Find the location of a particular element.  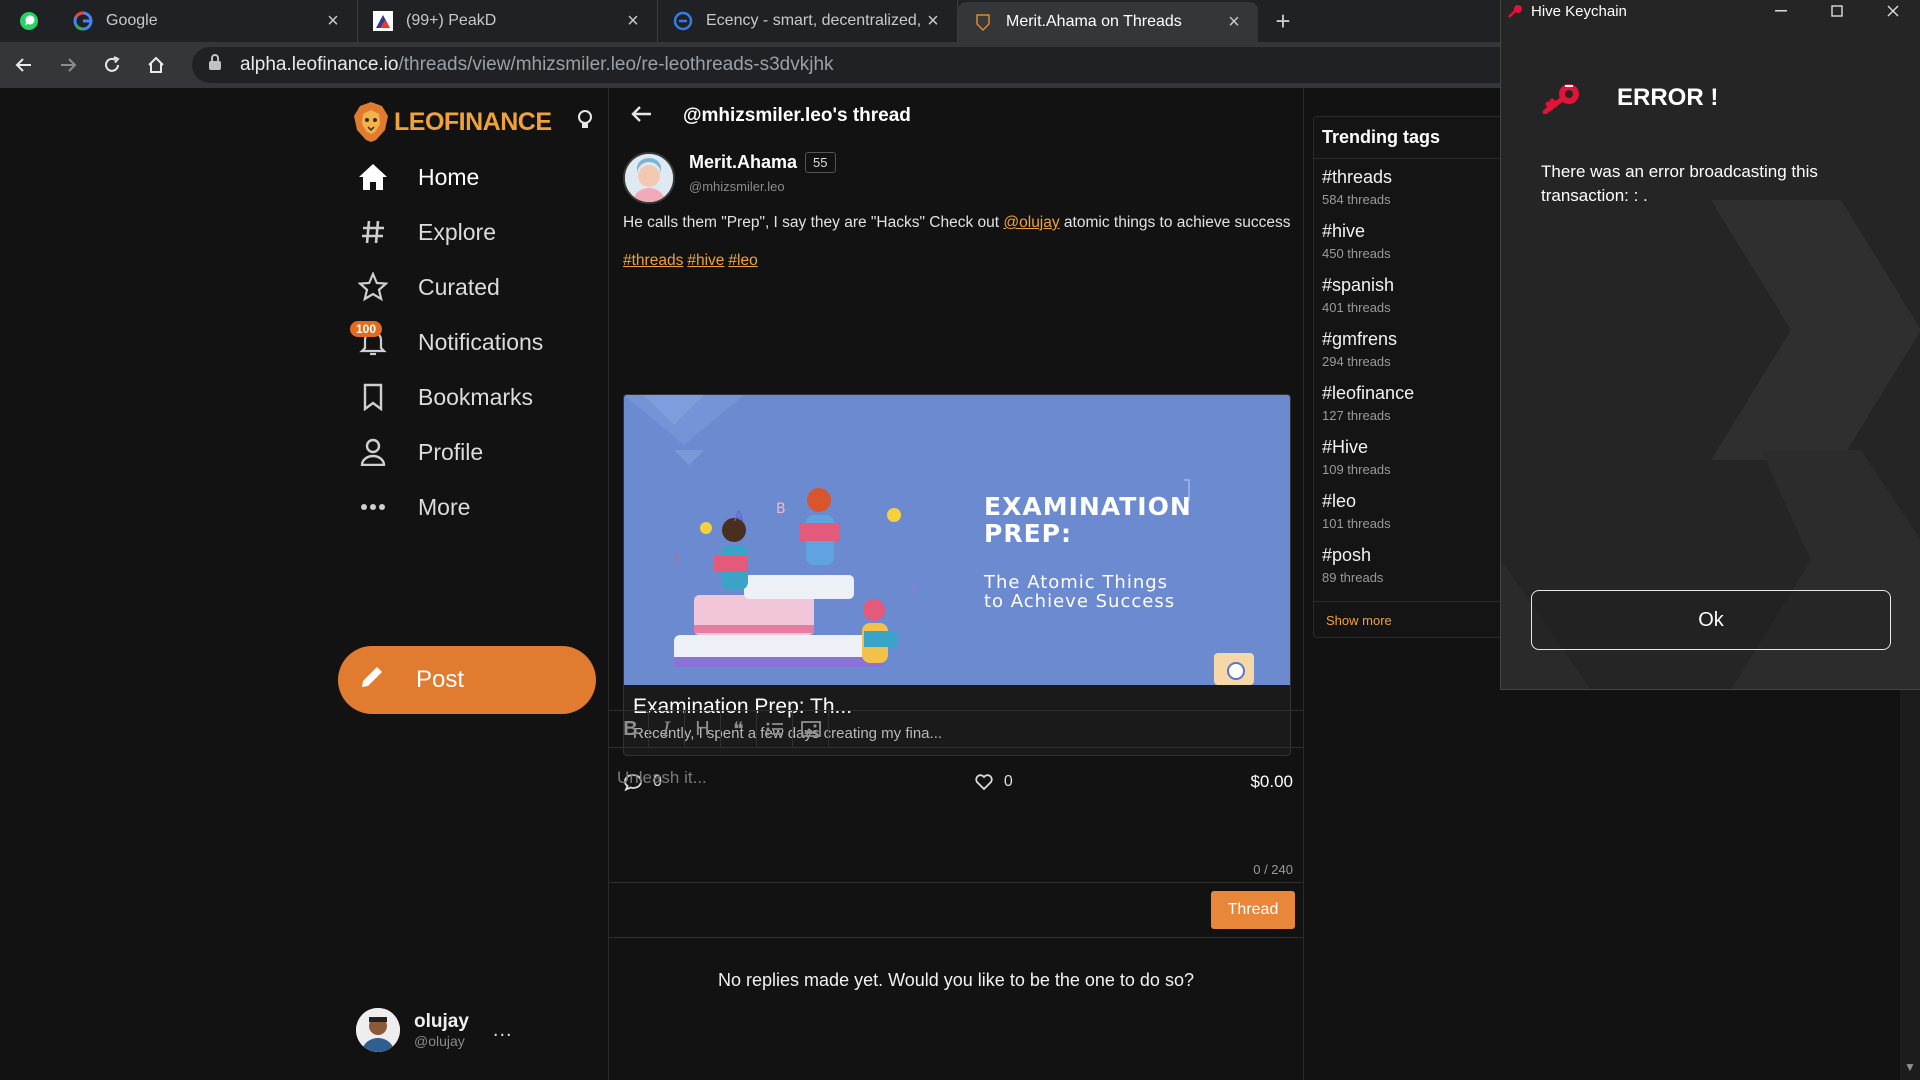

trending-tag-item: #leo 101 threads is located at coordinates (1356, 511).